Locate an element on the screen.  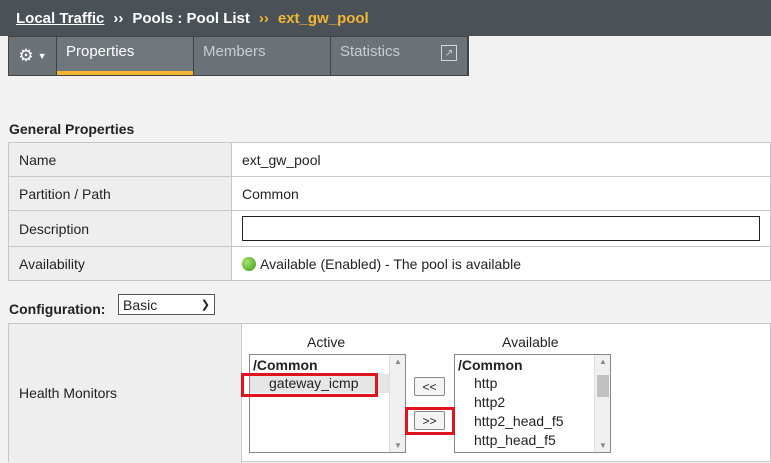
tab-label: Members is located at coordinates (234, 51).